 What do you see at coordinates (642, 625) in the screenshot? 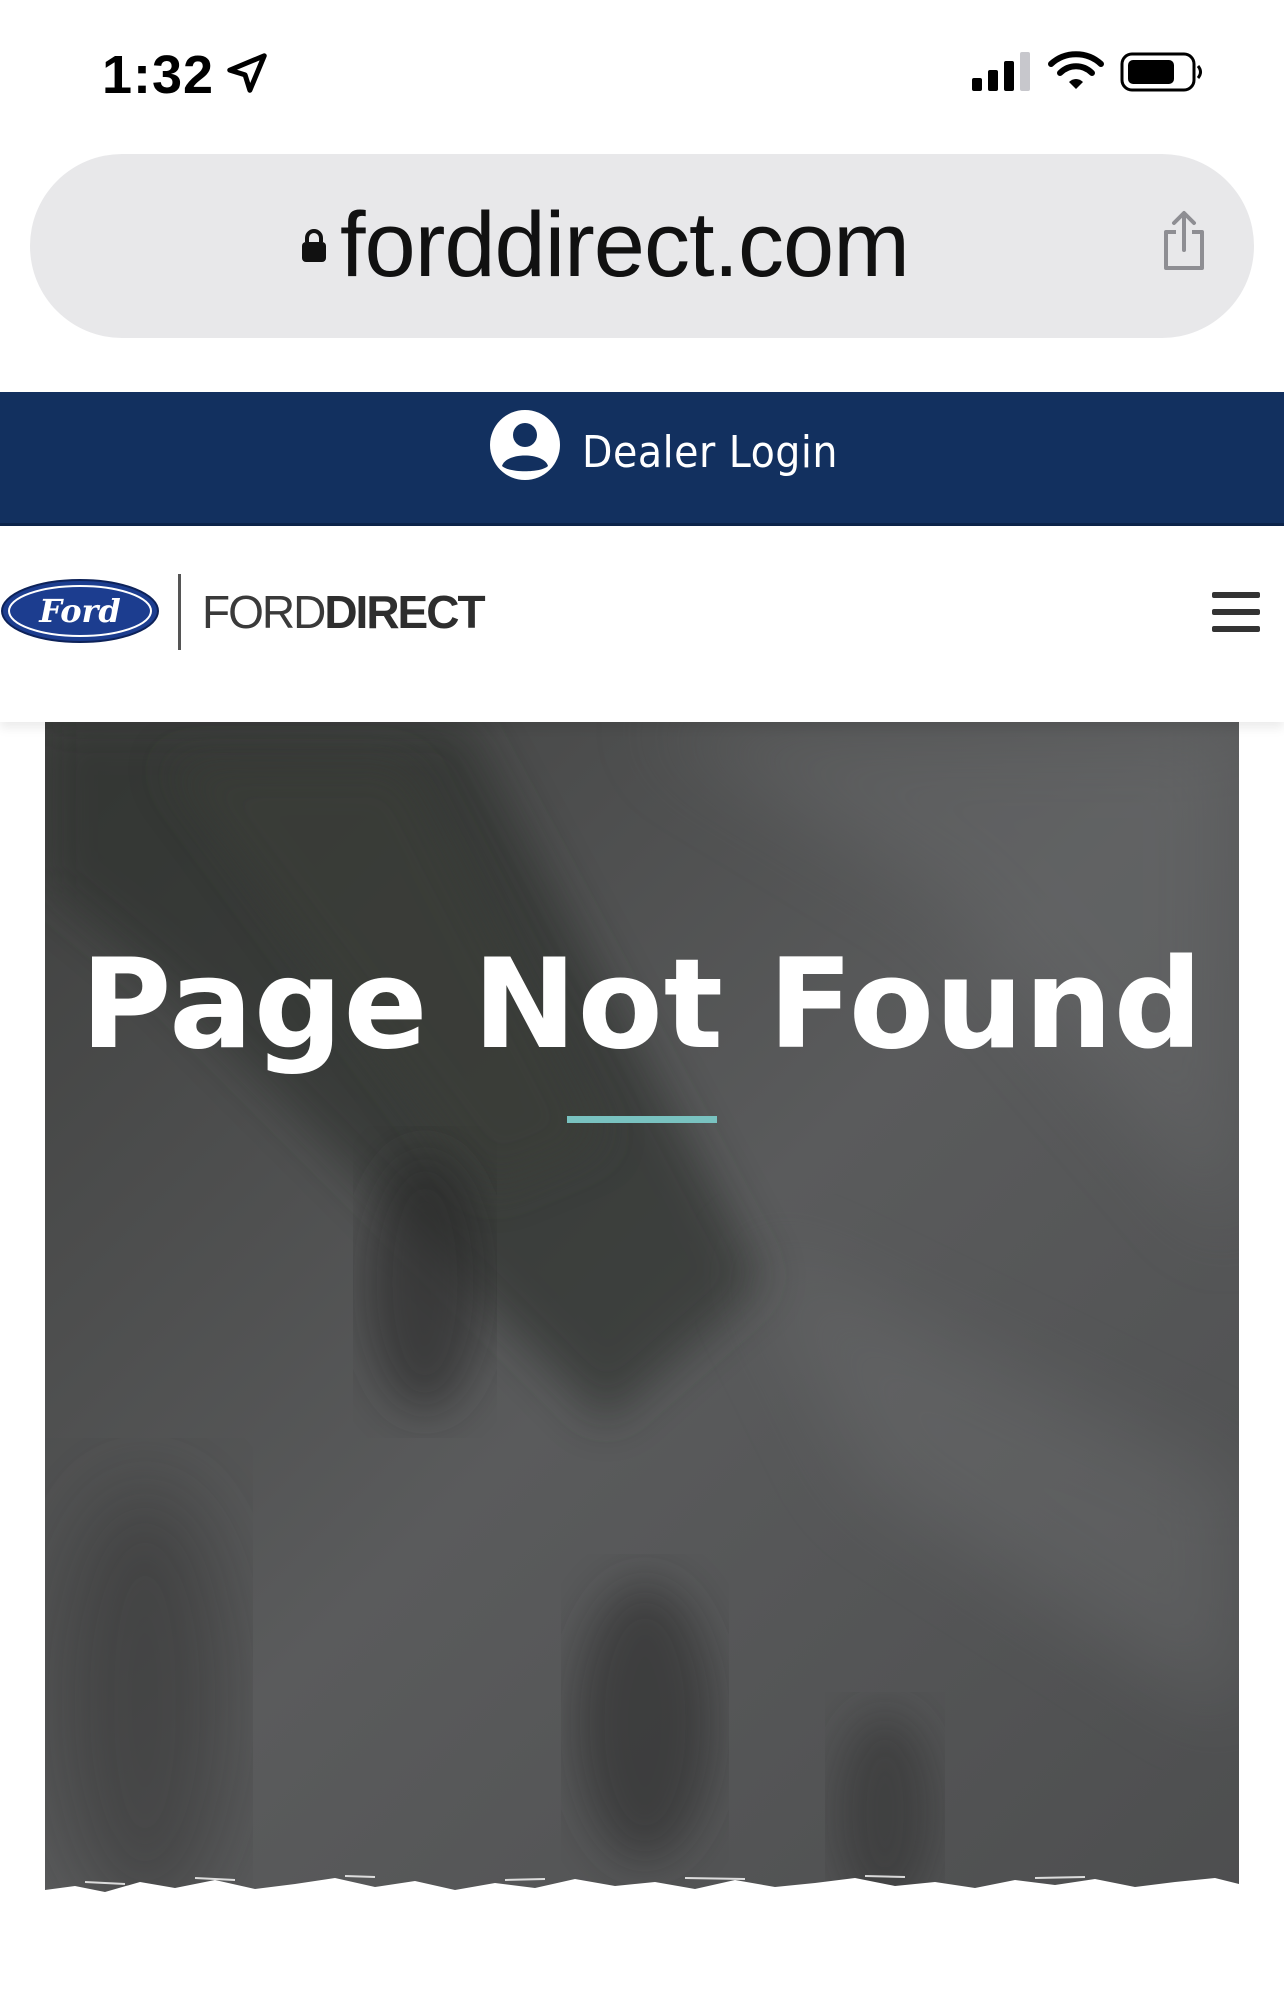
I see `site-header` at bounding box center [642, 625].